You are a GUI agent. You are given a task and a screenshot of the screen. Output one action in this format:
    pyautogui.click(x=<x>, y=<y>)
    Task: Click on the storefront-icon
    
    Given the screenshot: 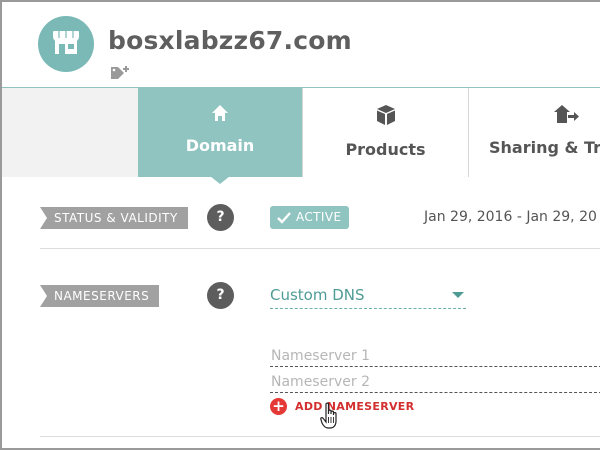 What is the action you would take?
    pyautogui.click(x=66, y=44)
    